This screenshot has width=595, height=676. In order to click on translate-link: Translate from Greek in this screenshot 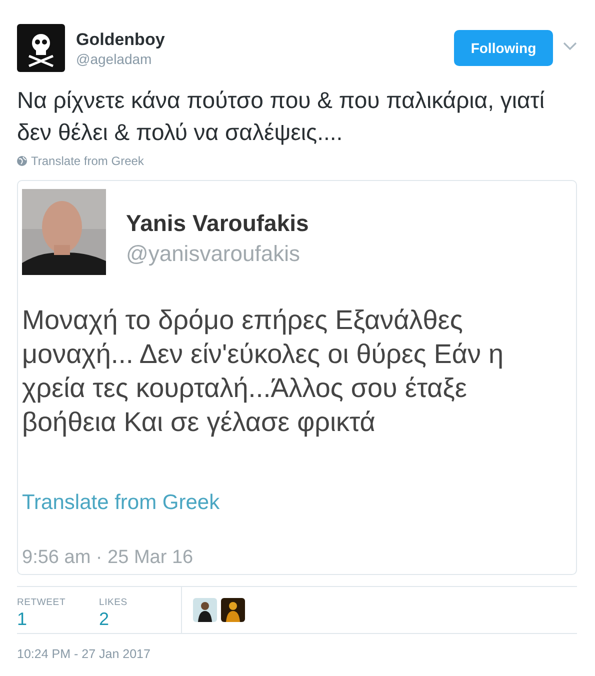, I will do `click(87, 161)`.